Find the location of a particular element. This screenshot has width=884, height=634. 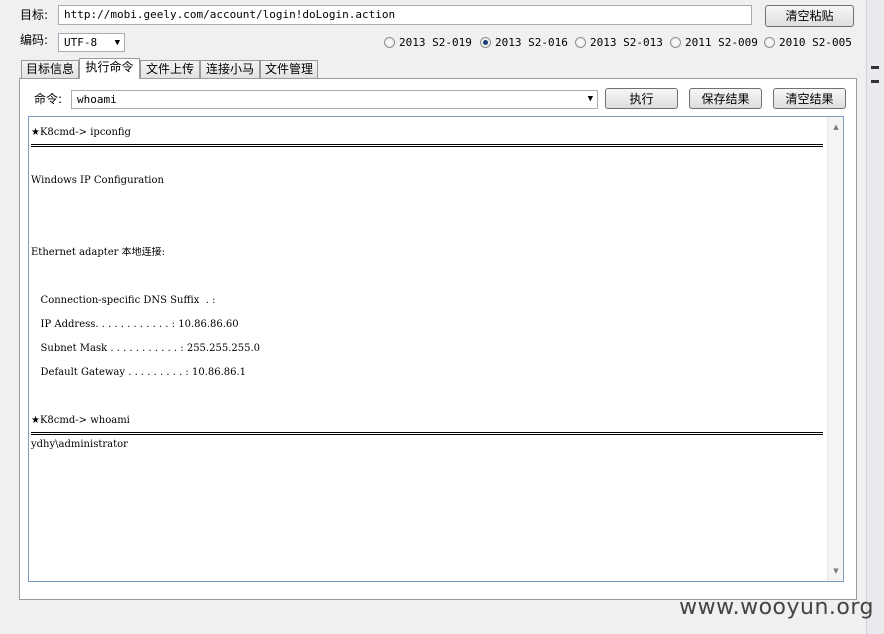

output-line: Ethernet adapter 本地连接: is located at coordinates (98, 252).